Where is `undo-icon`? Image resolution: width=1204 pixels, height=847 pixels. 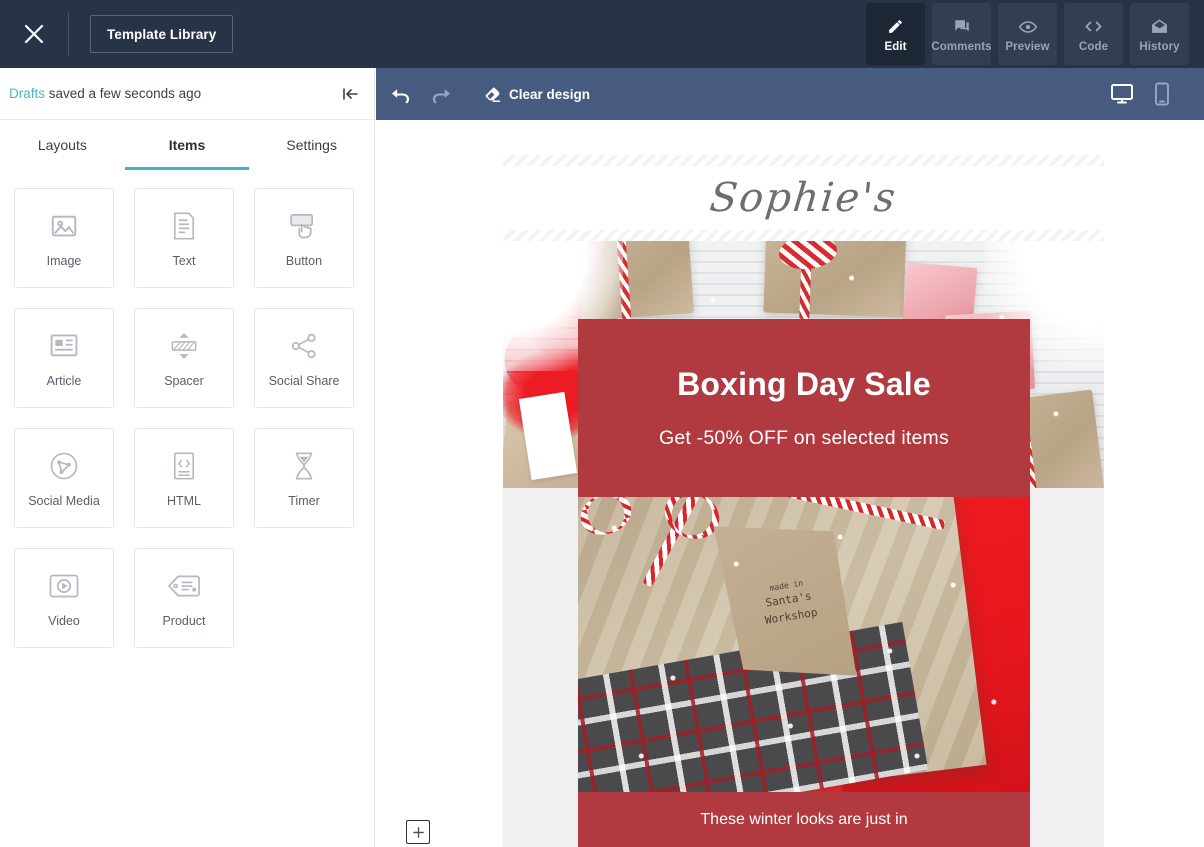 undo-icon is located at coordinates (400, 94).